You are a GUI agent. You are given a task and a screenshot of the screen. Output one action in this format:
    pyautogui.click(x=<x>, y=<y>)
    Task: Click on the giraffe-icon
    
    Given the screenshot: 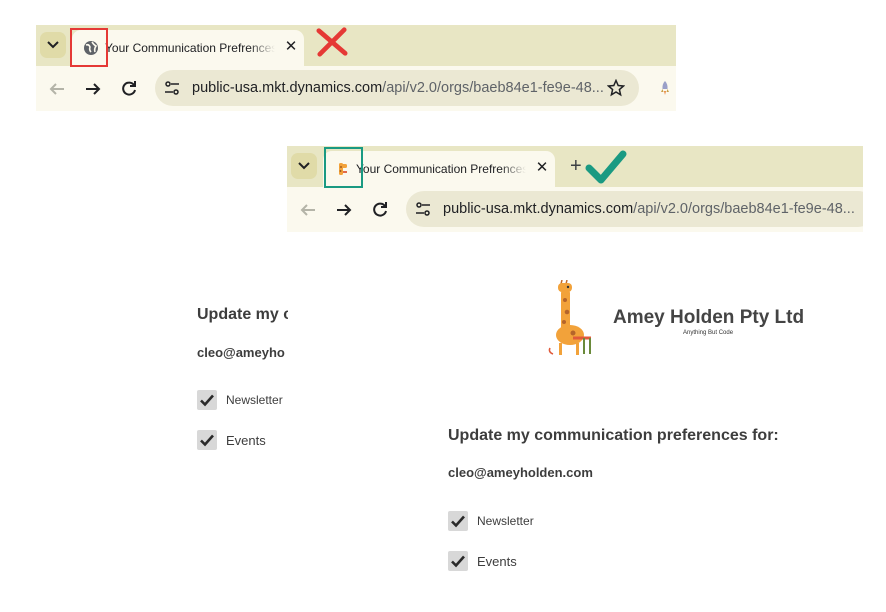 What is the action you would take?
    pyautogui.click(x=569, y=317)
    